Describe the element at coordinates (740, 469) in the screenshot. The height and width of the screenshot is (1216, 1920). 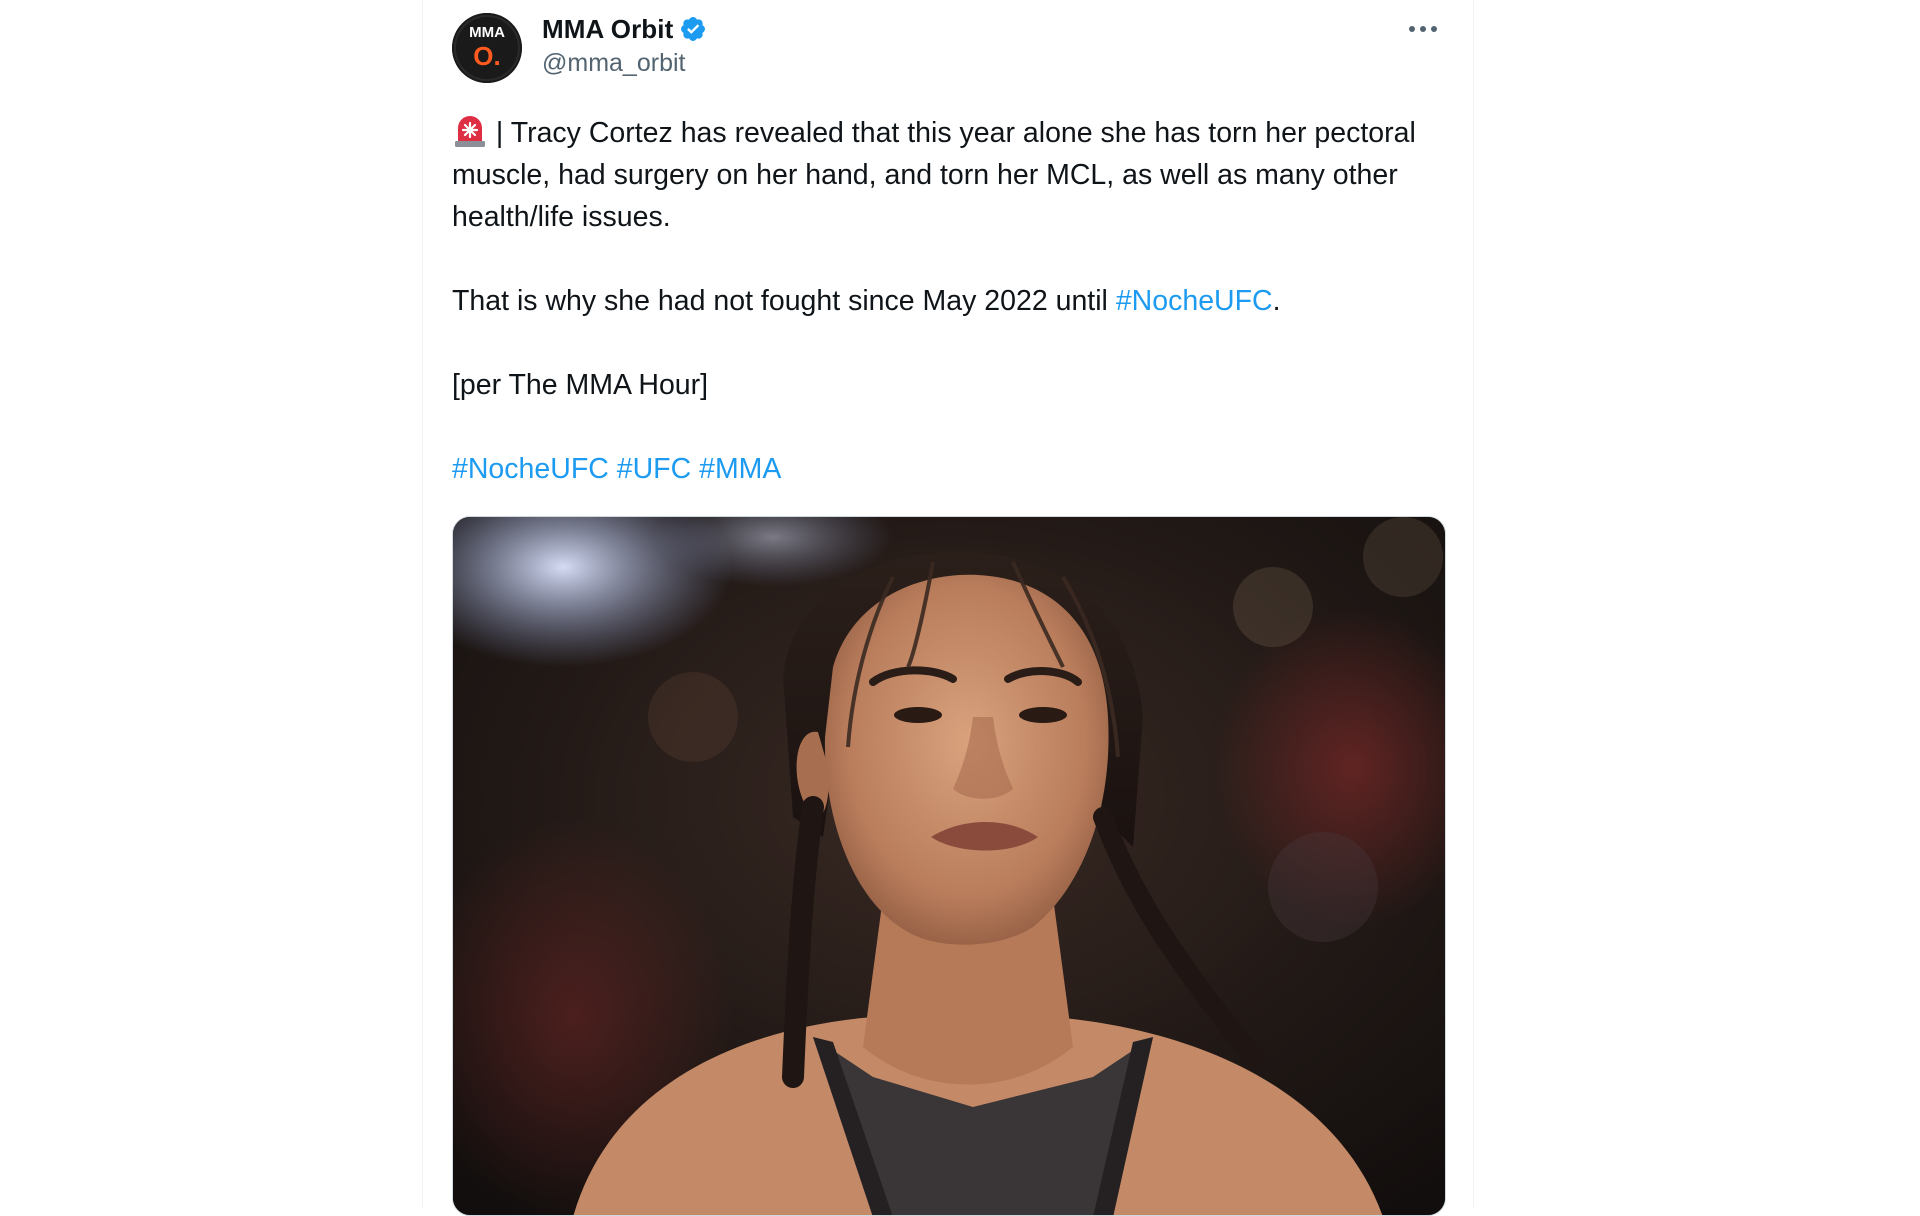
I see `hashtag-link: #MMA` at that location.